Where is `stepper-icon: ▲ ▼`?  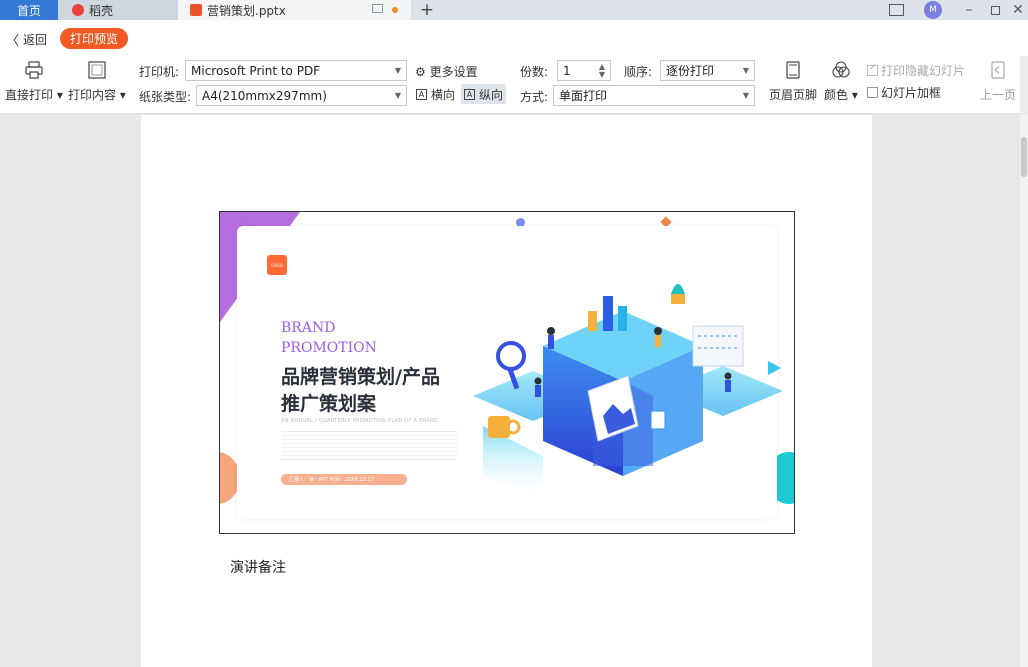
stepper-icon: ▲ ▼ is located at coordinates (602, 71).